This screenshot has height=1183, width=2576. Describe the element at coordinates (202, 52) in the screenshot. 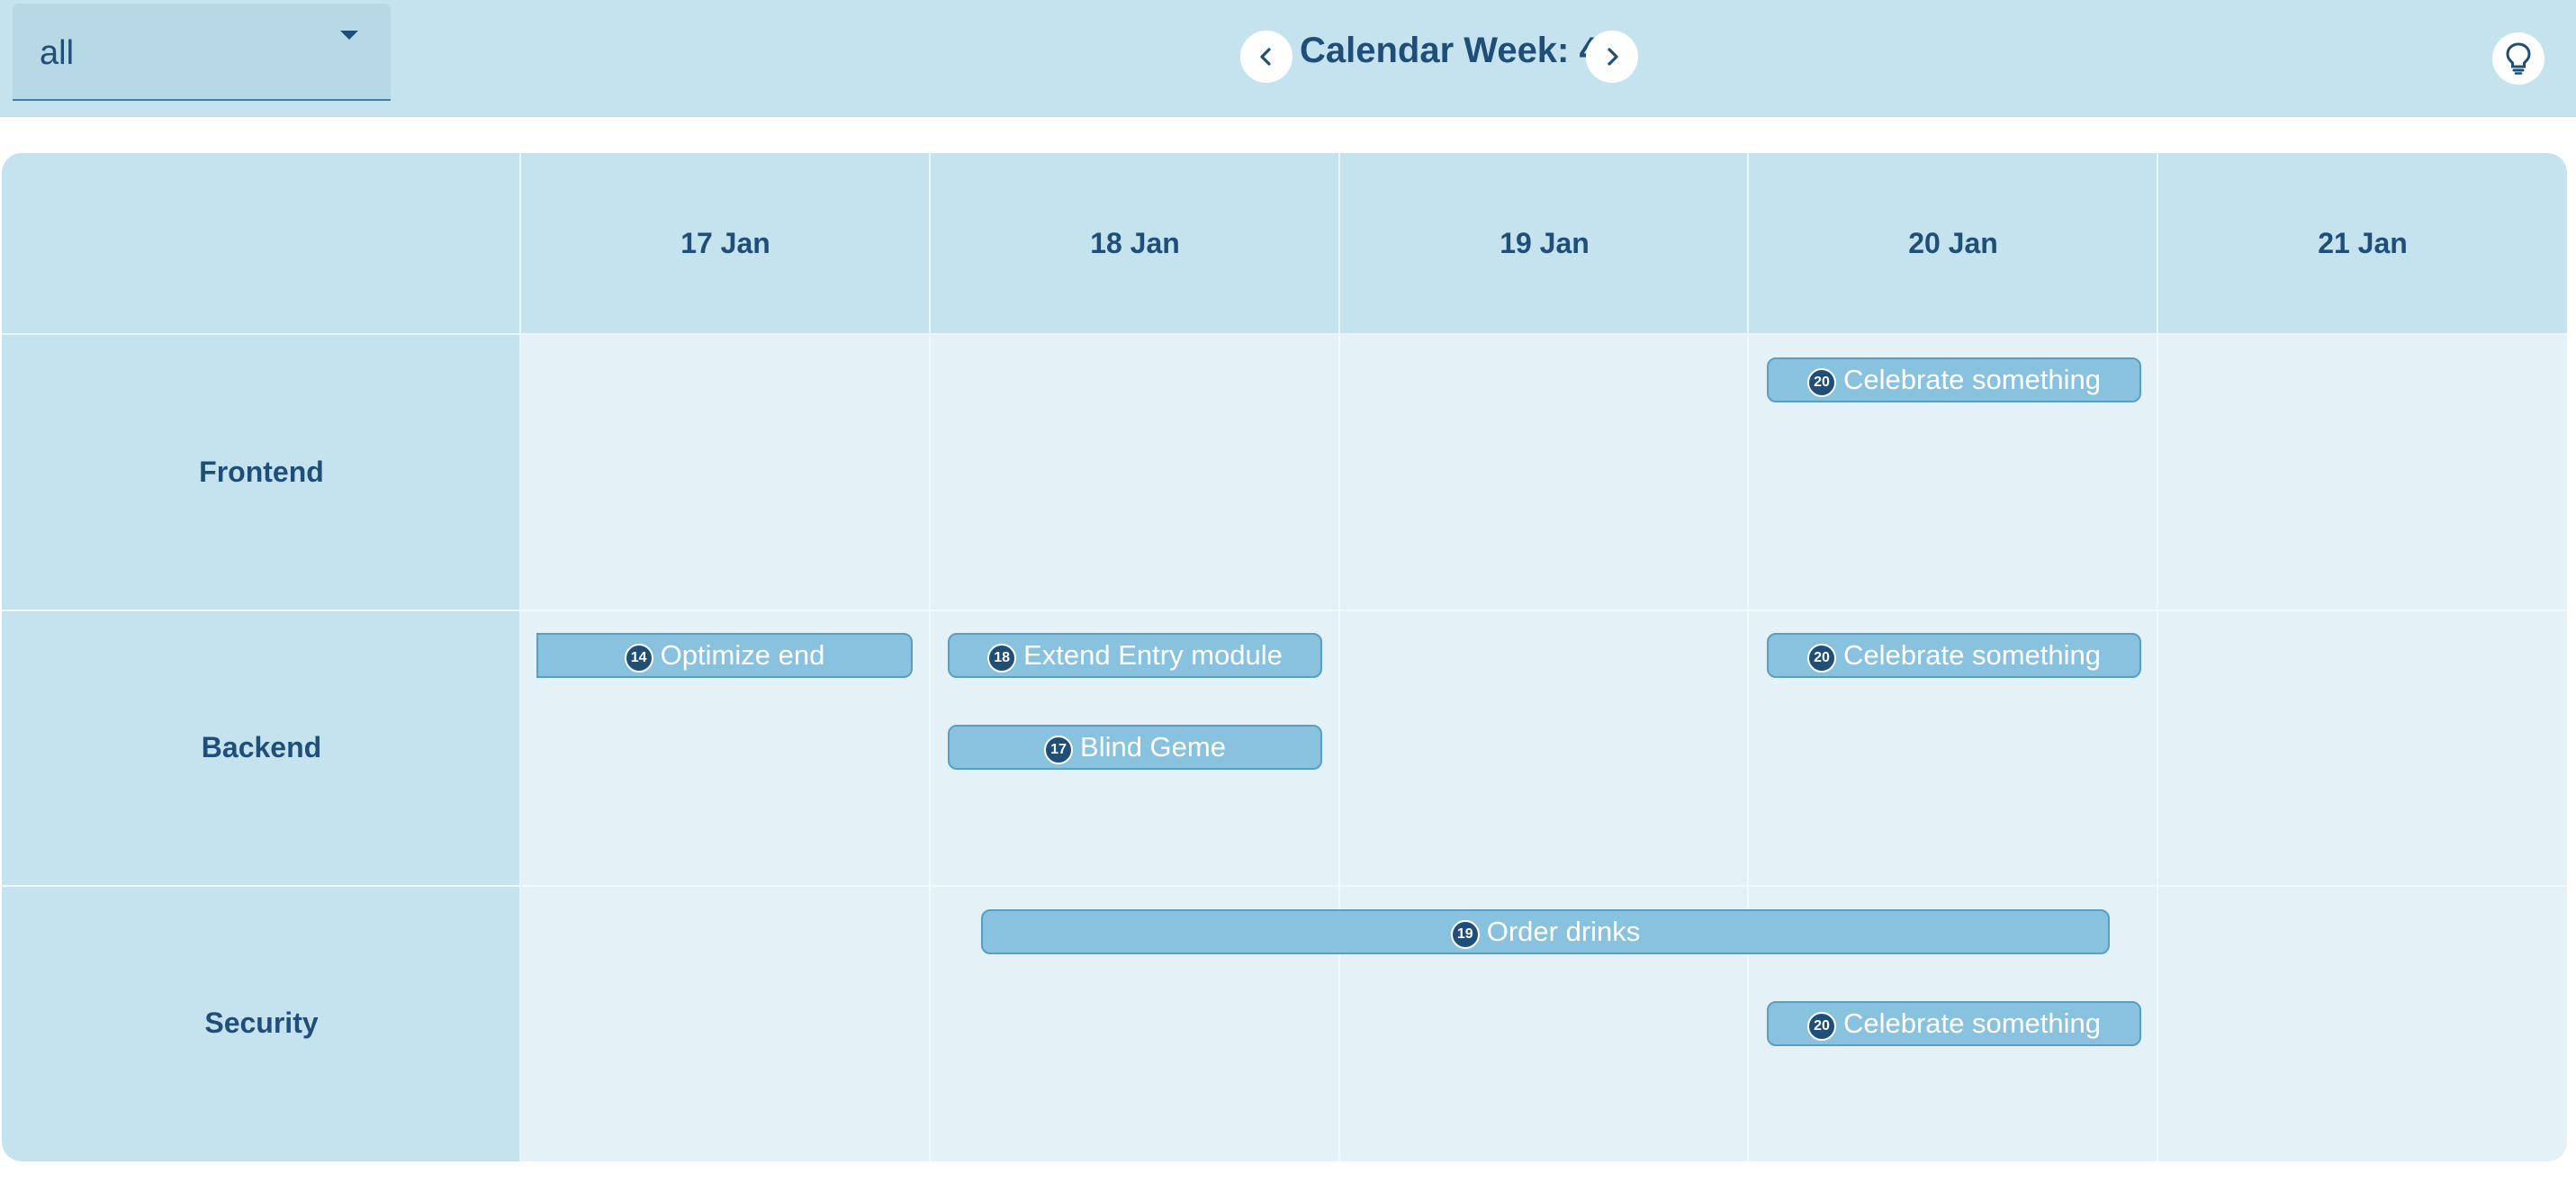

I see `team-filter-select: all` at that location.